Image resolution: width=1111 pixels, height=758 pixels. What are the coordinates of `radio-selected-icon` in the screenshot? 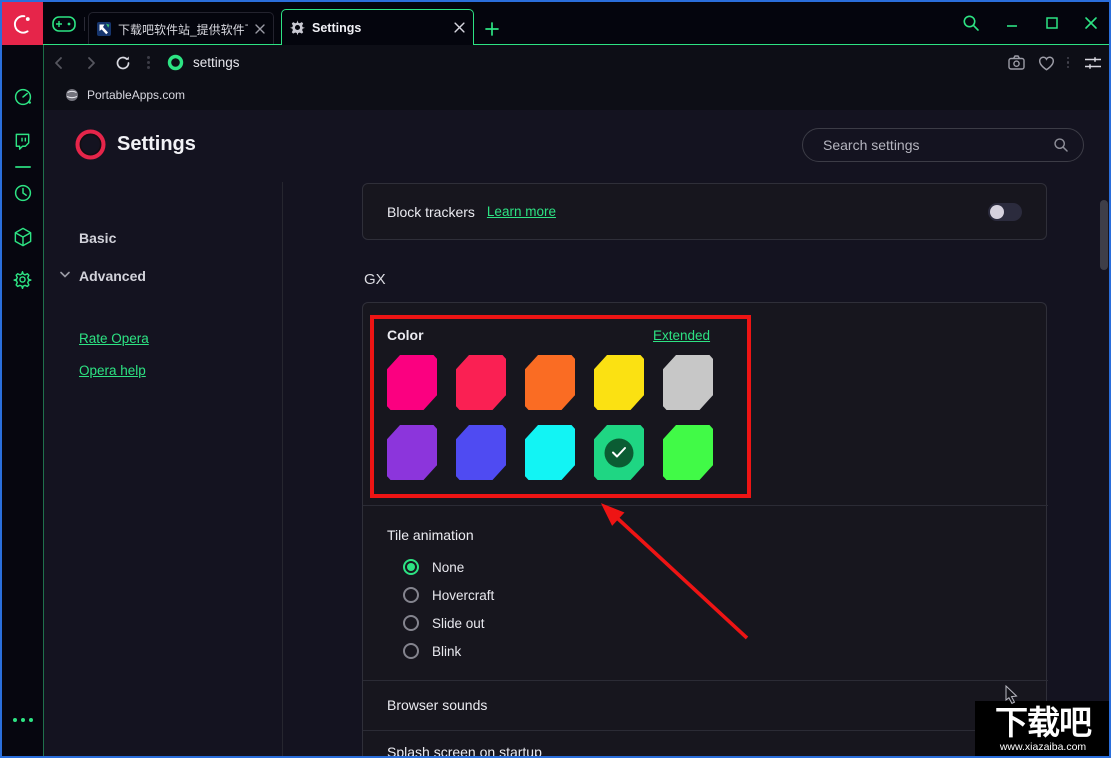 It's located at (411, 567).